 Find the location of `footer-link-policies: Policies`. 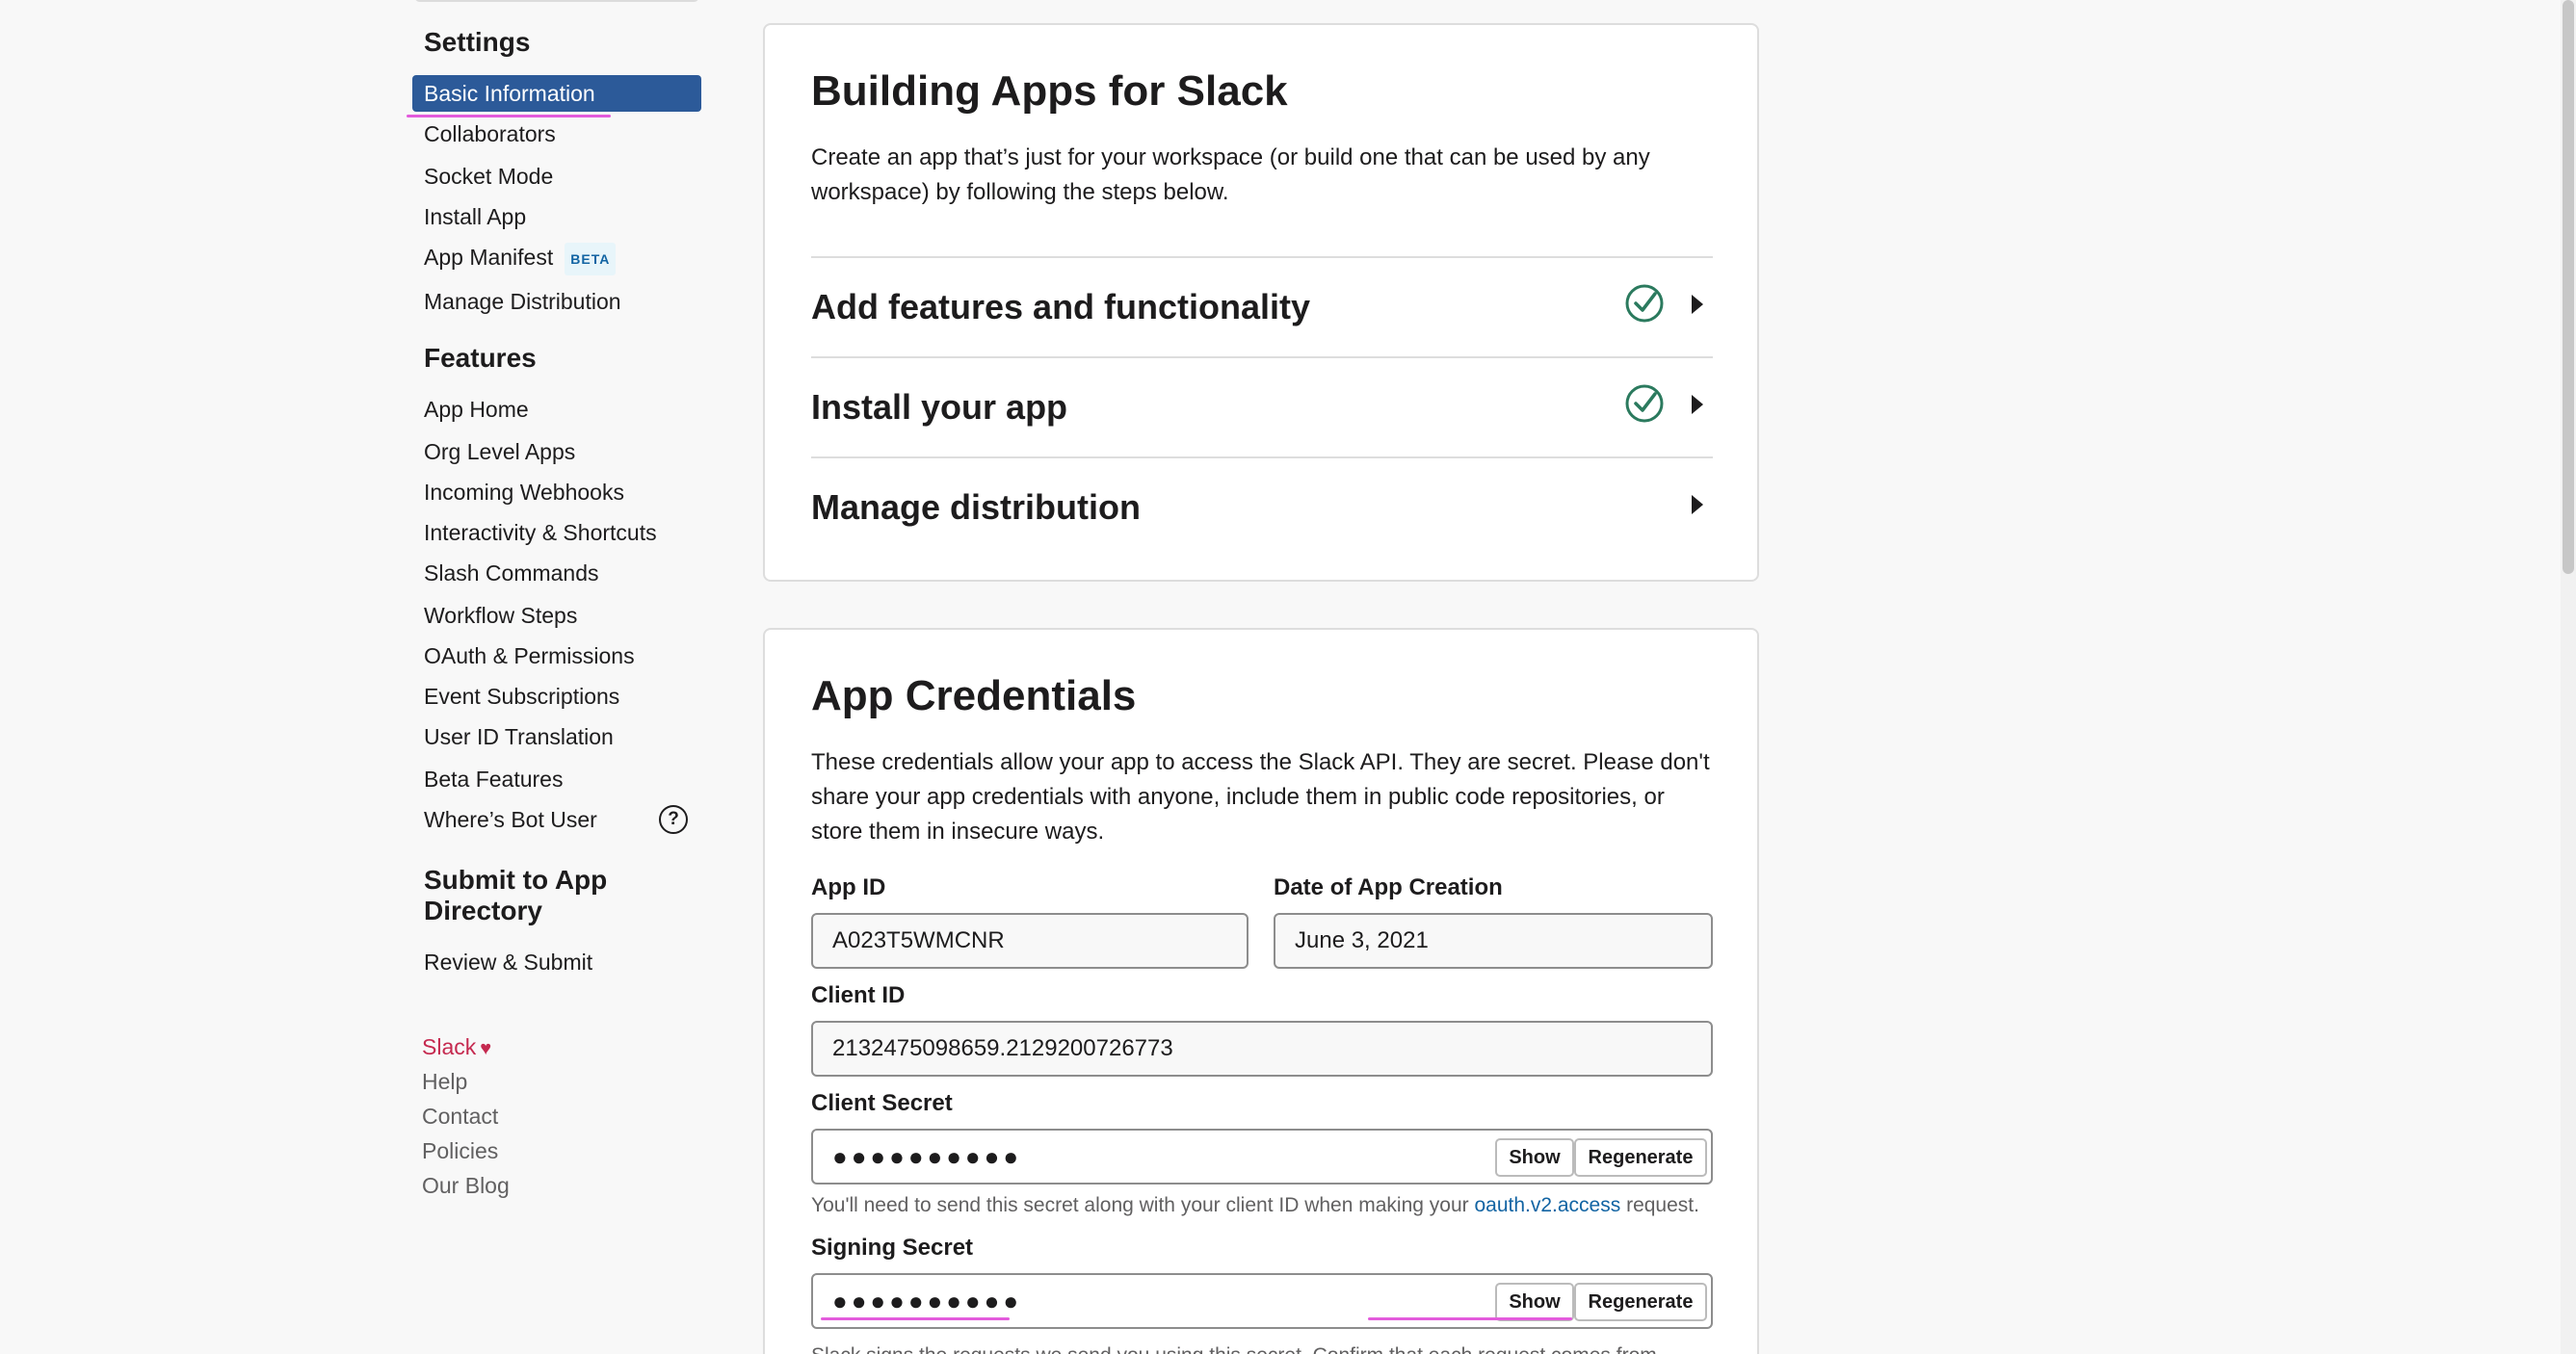

footer-link-policies: Policies is located at coordinates (460, 1150).